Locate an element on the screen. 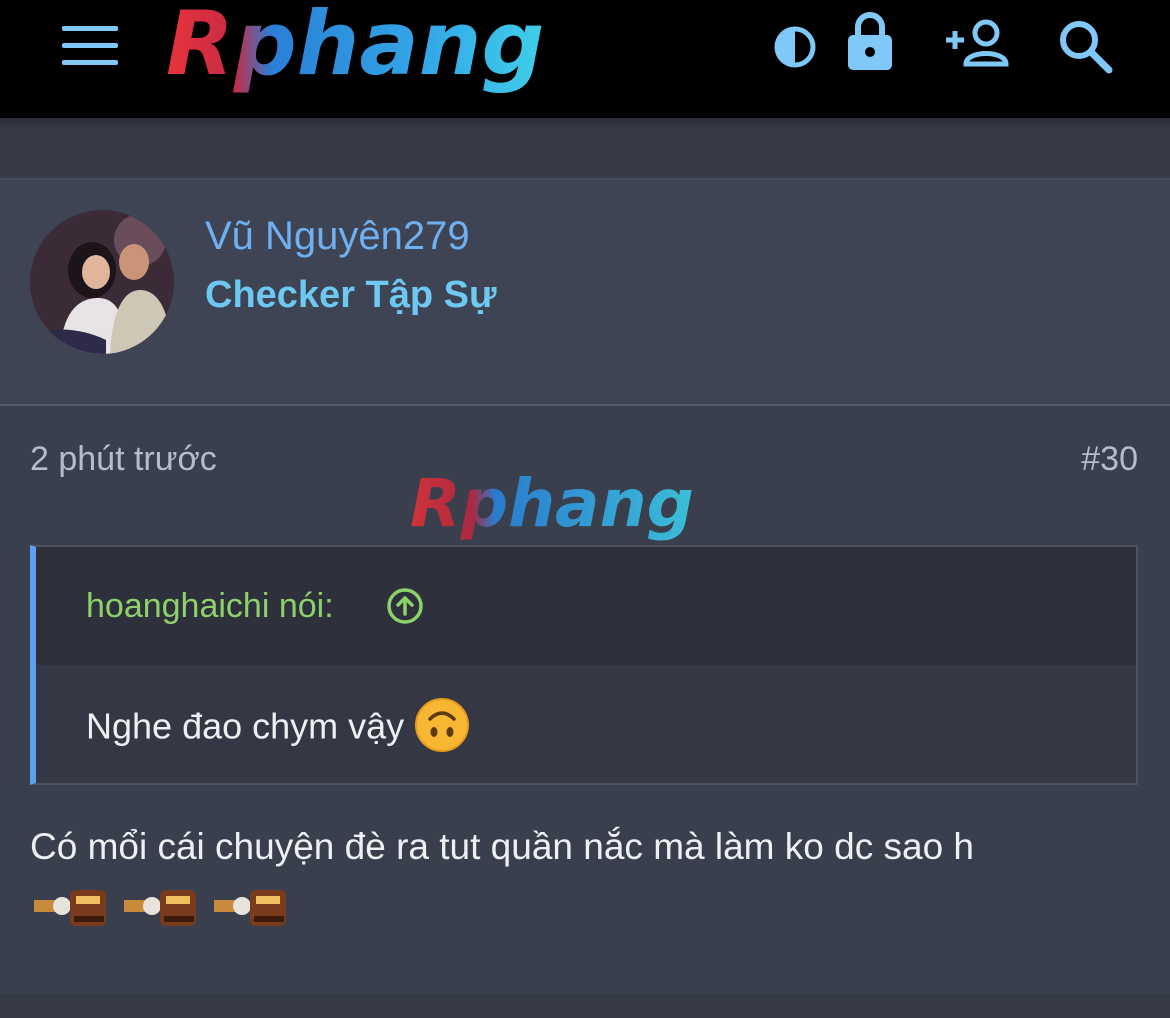  logo-text: Rphang is located at coordinates (355, 47).